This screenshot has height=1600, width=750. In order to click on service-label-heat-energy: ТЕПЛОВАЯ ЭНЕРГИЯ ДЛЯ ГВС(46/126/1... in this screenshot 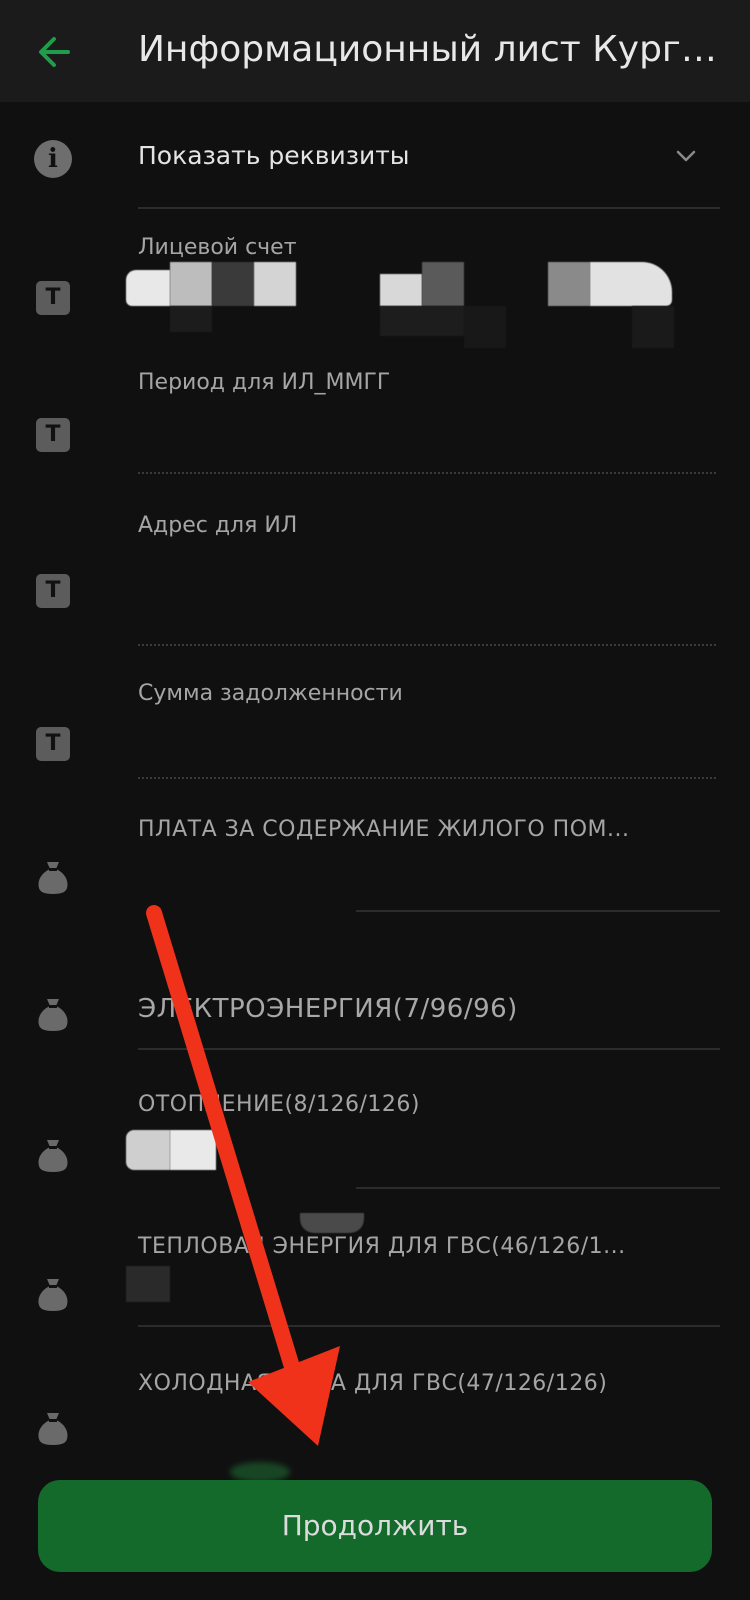, I will do `click(382, 1246)`.